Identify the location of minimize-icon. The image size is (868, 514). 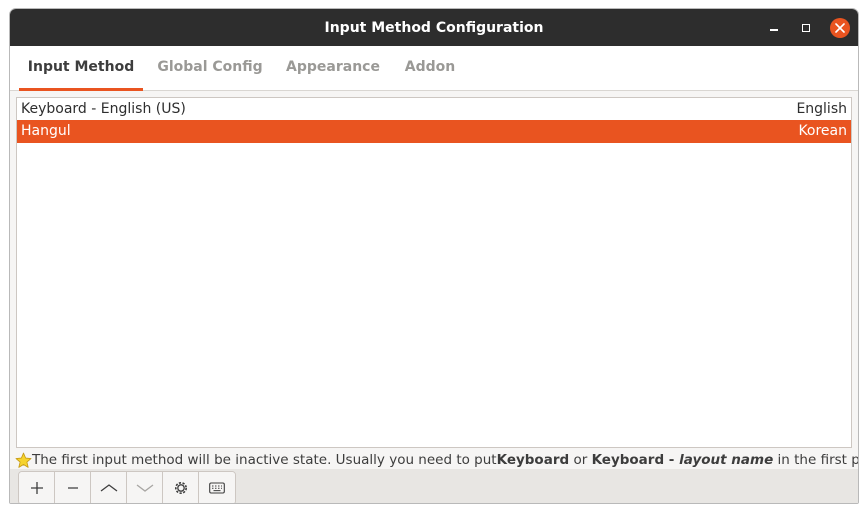
(774, 30).